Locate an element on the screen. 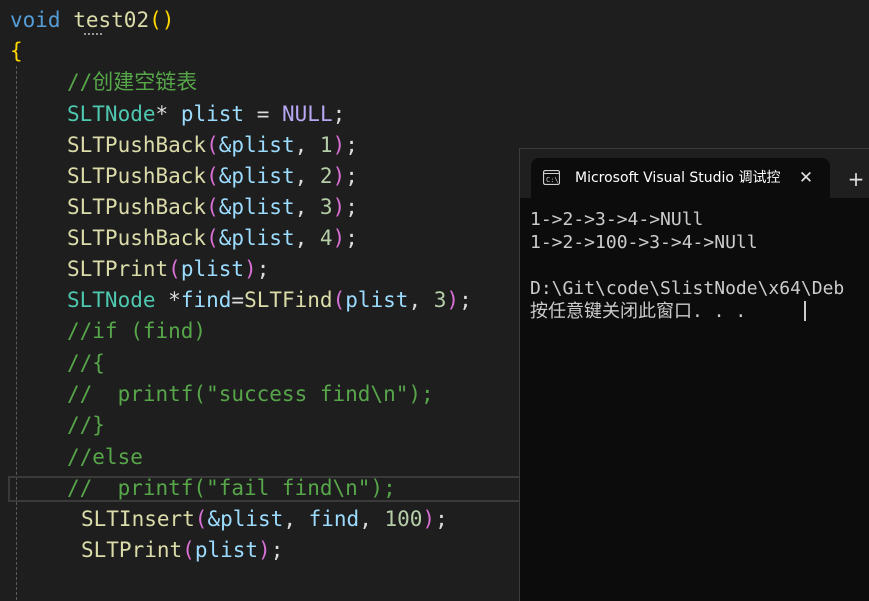 This screenshot has width=869, height=601. code-line-1: void test02() is located at coordinates (92, 20).